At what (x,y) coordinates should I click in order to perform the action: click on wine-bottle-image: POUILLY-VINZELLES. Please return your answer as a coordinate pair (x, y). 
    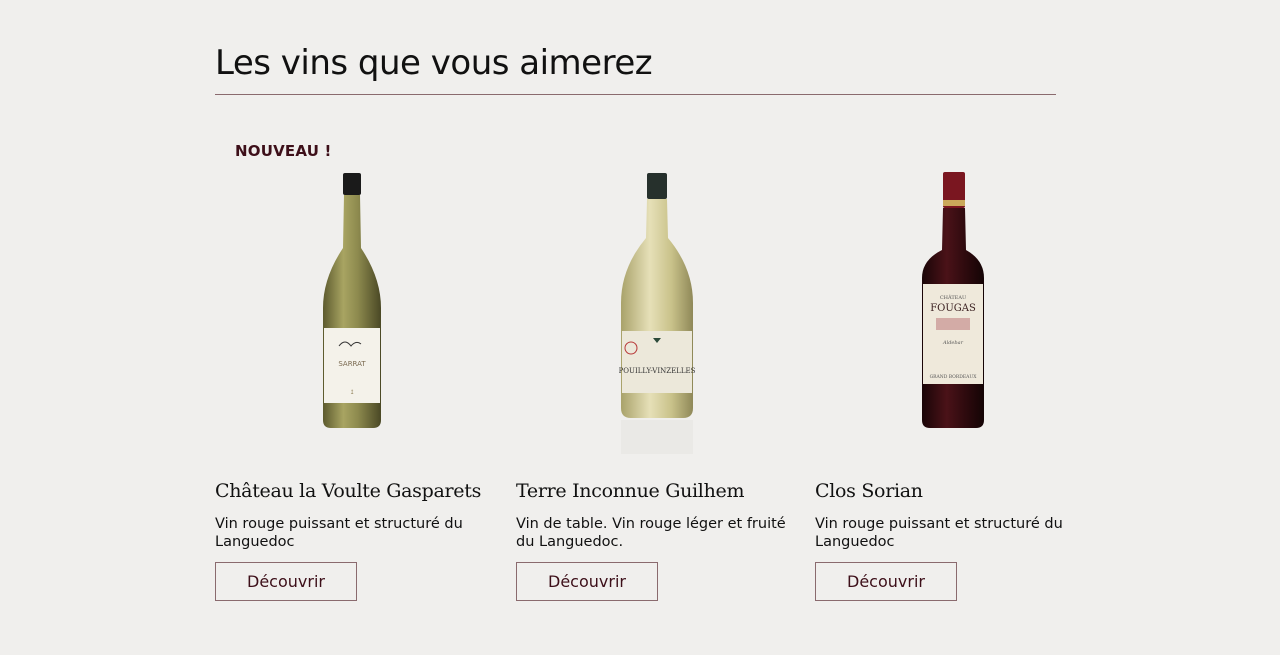
    Looking at the image, I should click on (656, 313).